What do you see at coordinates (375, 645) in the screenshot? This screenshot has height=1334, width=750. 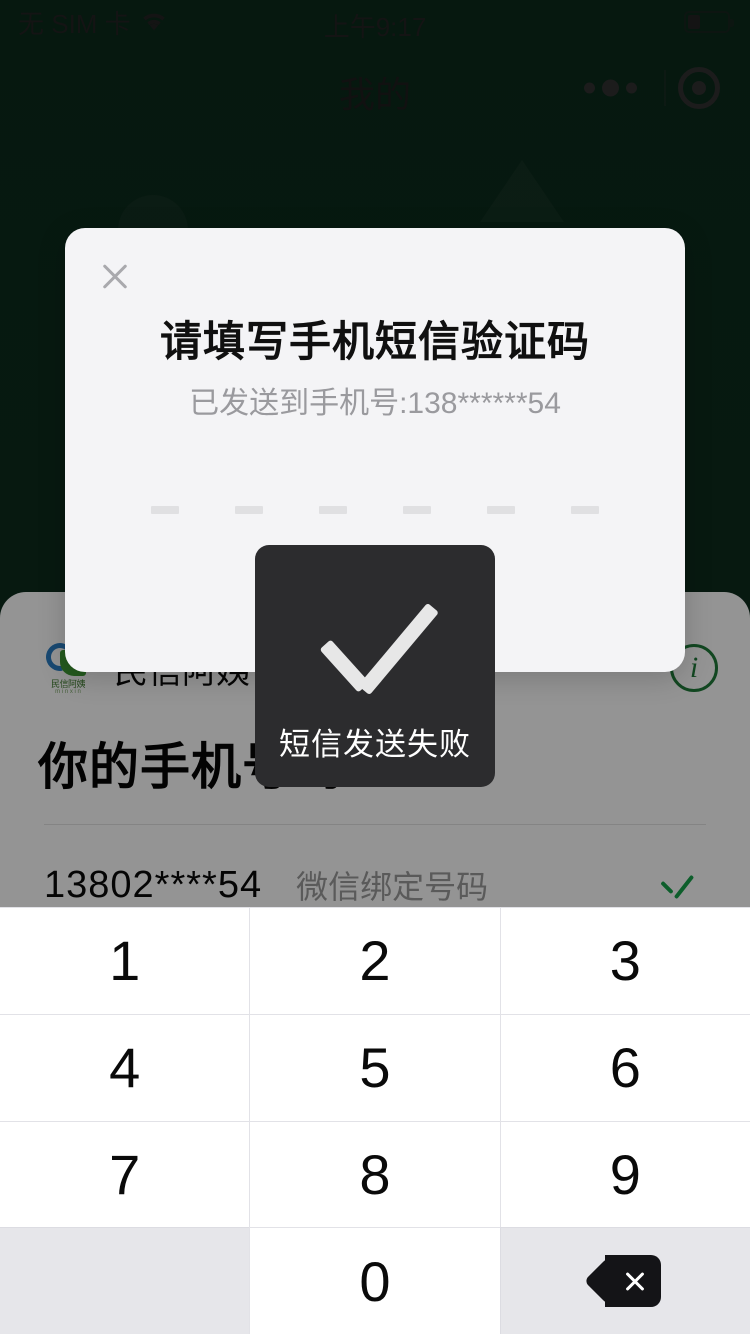 I see `checkmark-icon` at bounding box center [375, 645].